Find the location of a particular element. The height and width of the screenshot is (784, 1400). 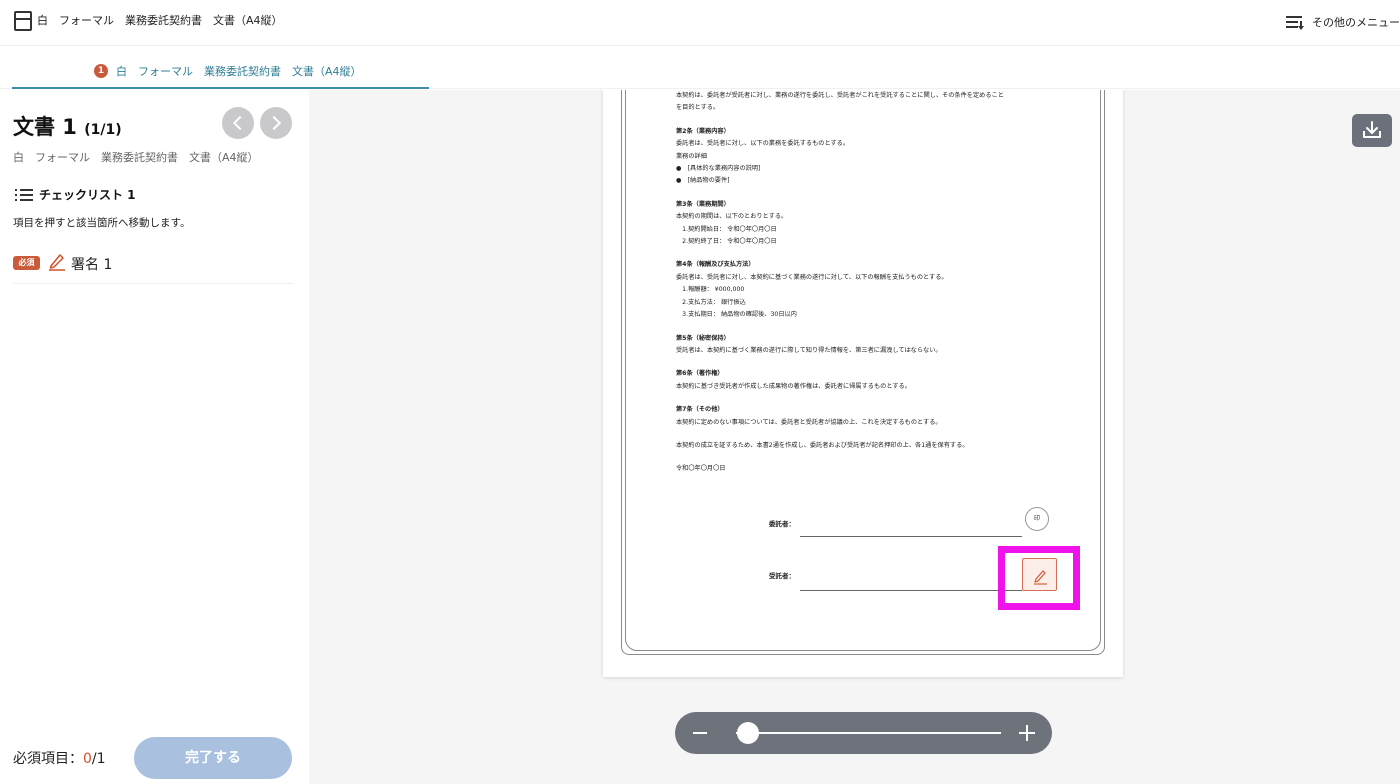

contractor-signature-line is located at coordinates (911, 590).